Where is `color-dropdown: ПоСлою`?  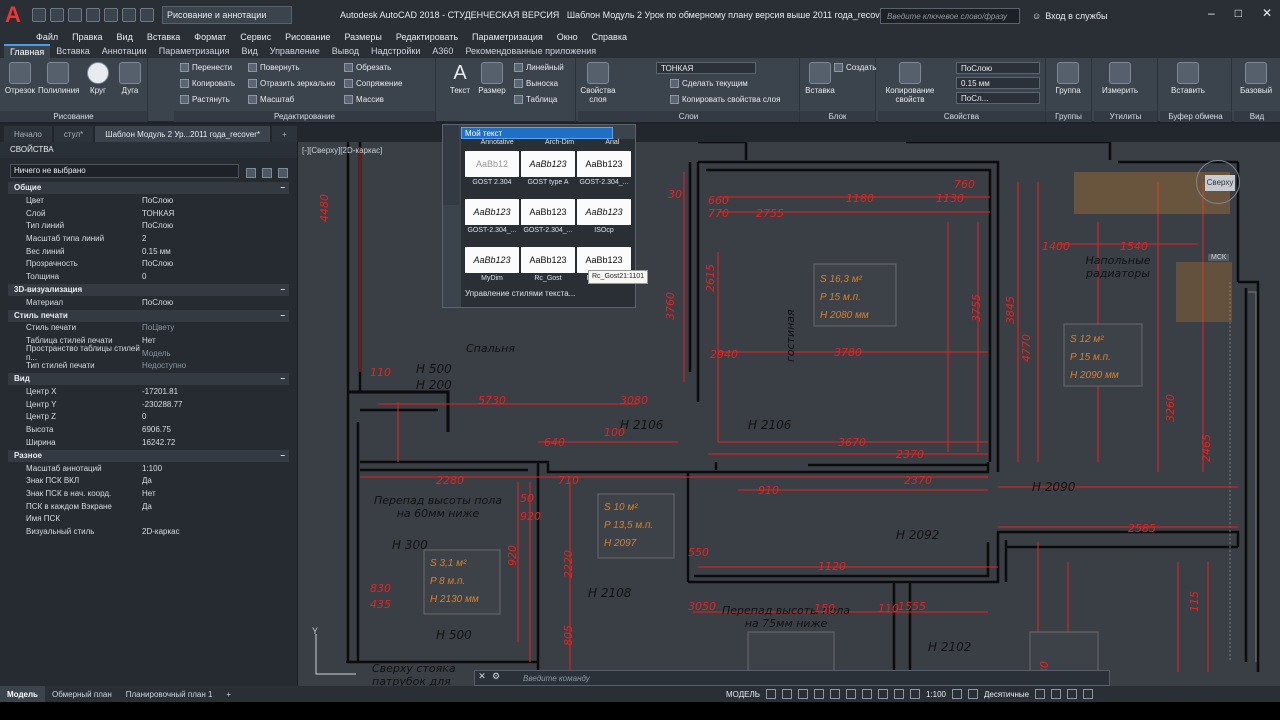
color-dropdown: ПоСлою is located at coordinates (998, 68).